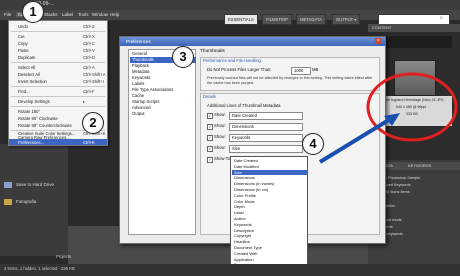  Describe the element at coordinates (270, 201) in the screenshot. I see `dropdown-option: Color Mode` at that location.